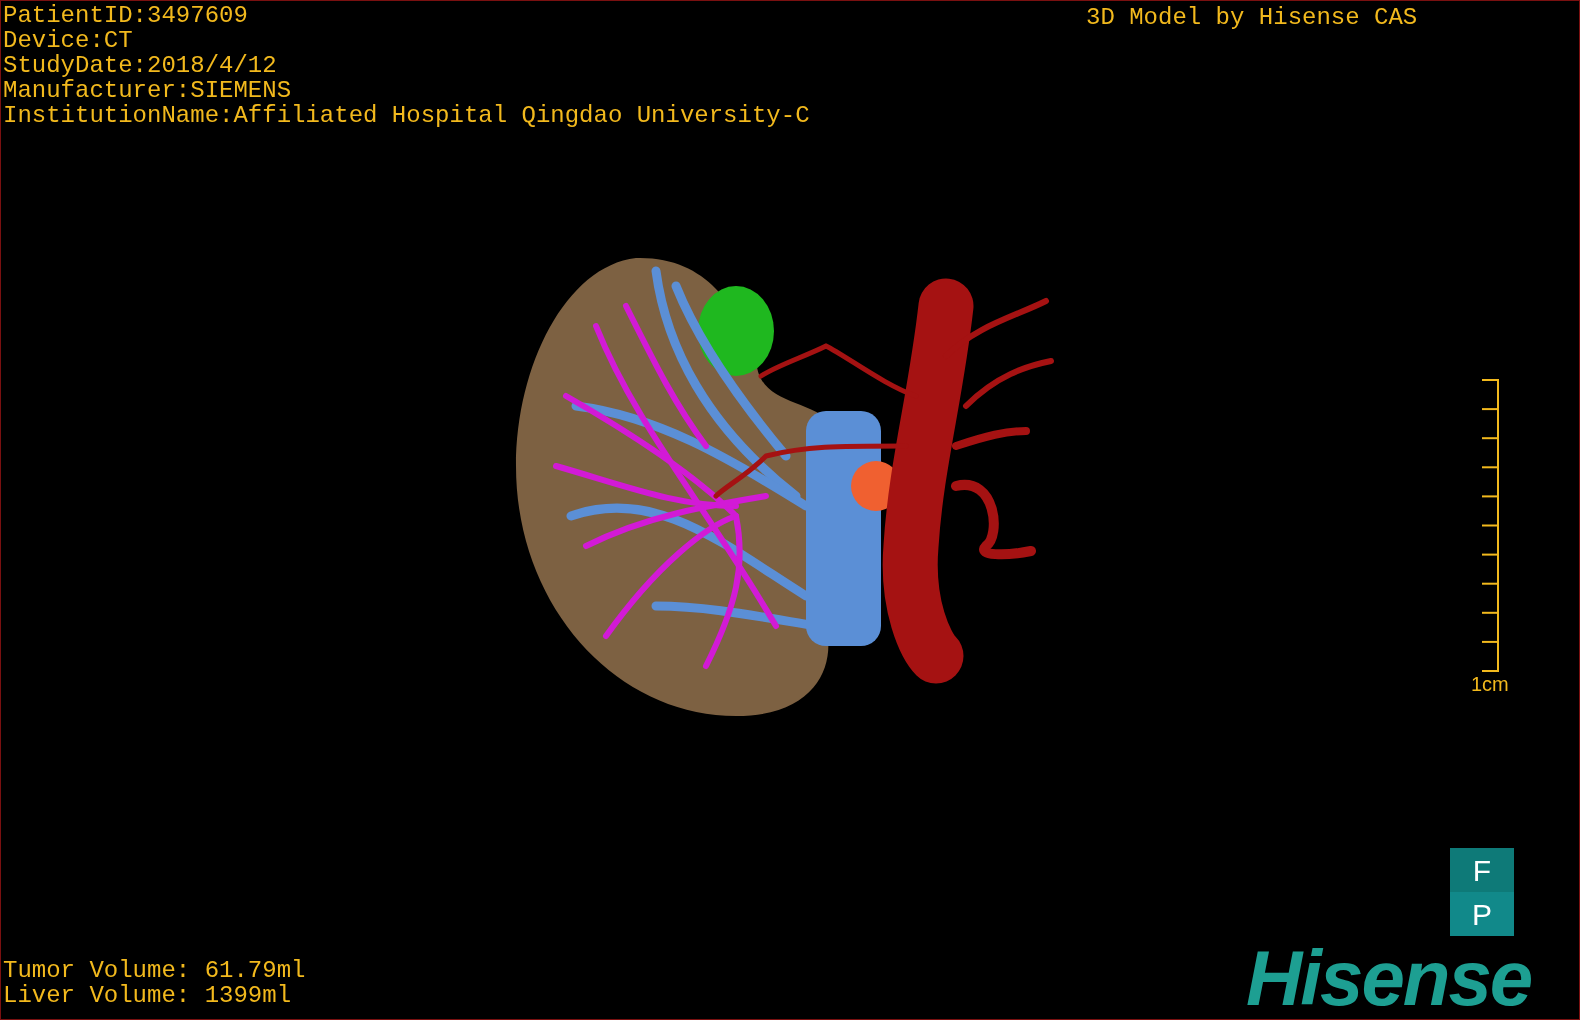 This screenshot has height=1020, width=1580. I want to click on patient-info-text: Manufacturer:SIEMENS, so click(148, 90).